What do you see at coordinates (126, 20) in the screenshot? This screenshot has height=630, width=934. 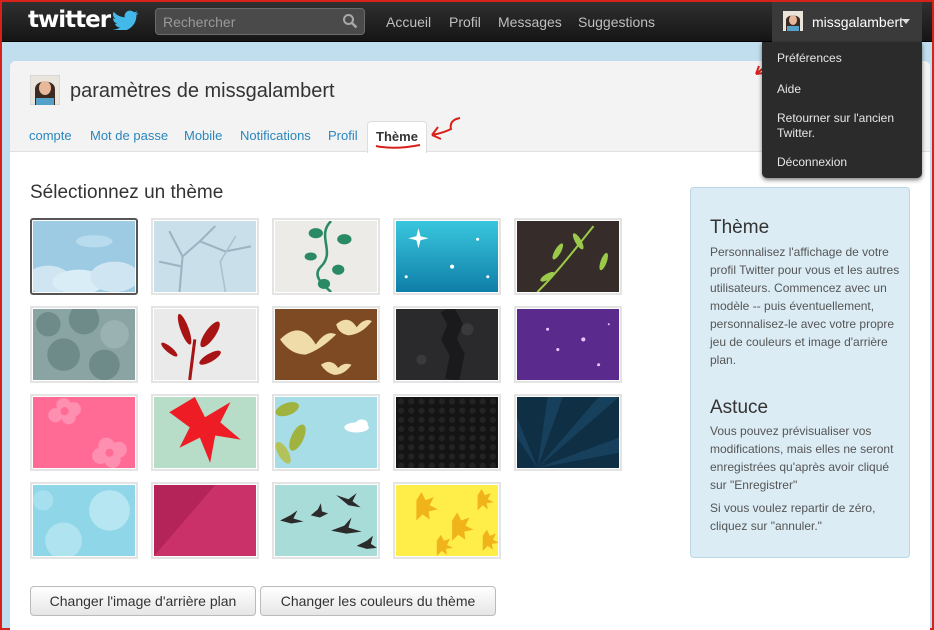 I see `bird-icon` at bounding box center [126, 20].